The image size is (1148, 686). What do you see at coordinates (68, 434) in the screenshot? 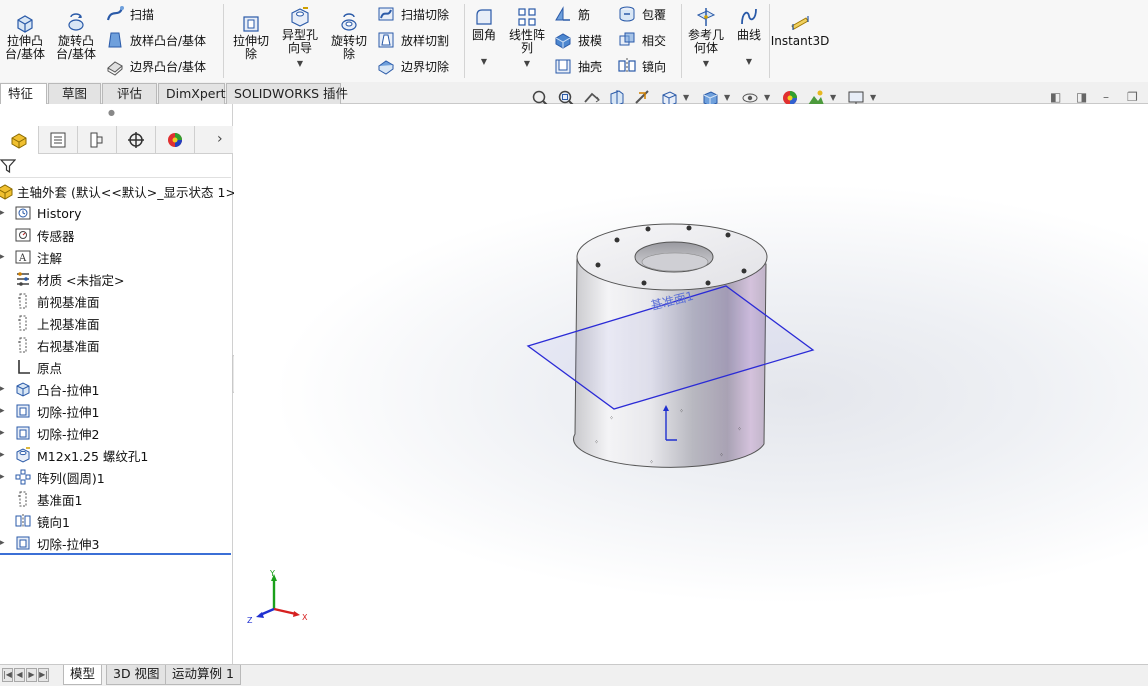
I see `tree-item-label: 切除-拉伸2` at bounding box center [68, 434].